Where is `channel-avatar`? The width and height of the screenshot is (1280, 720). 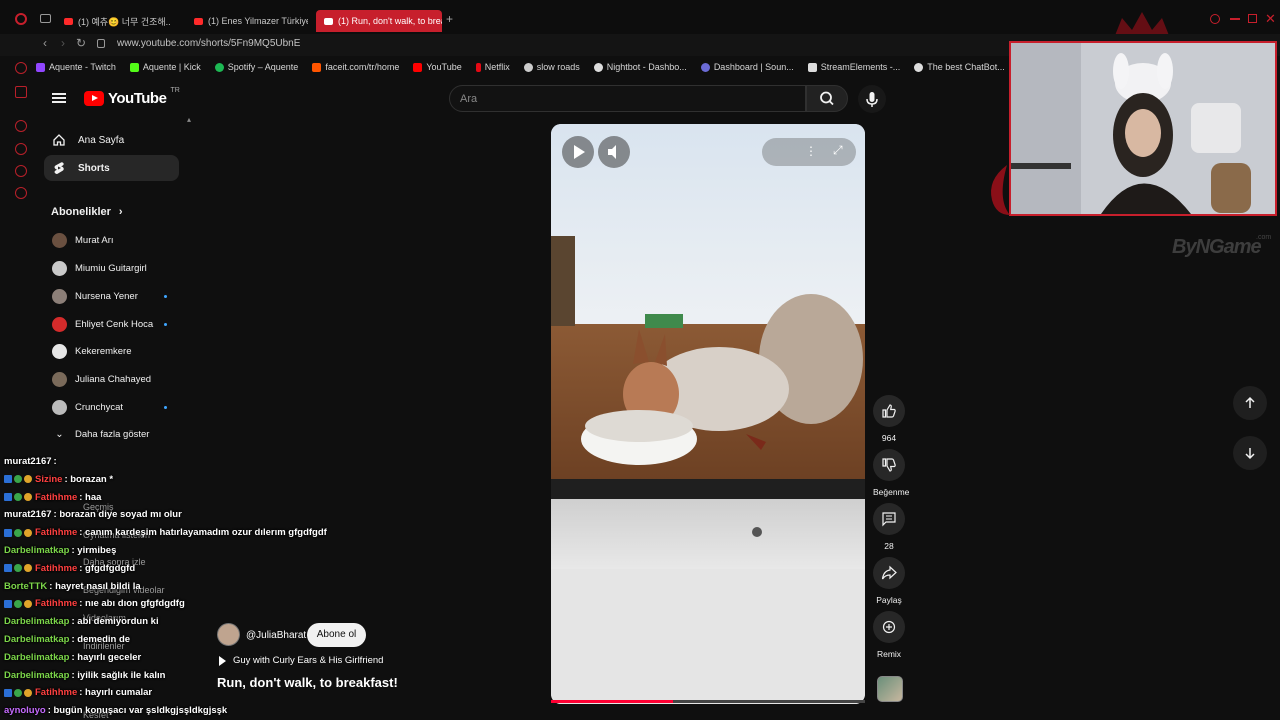
channel-avatar is located at coordinates (228, 634).